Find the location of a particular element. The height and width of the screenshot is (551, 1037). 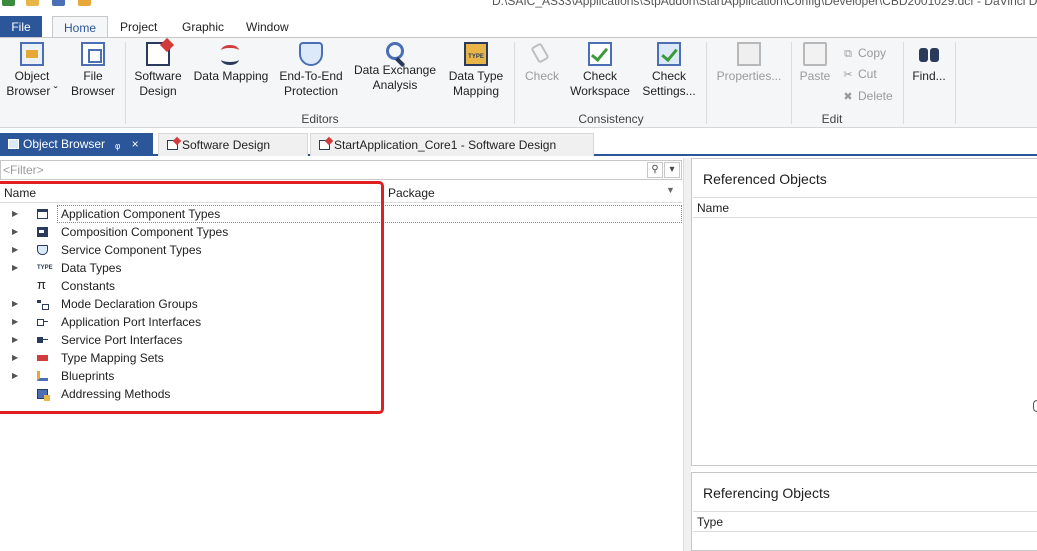

file-browser-button: File Browser is located at coordinates (93, 70).